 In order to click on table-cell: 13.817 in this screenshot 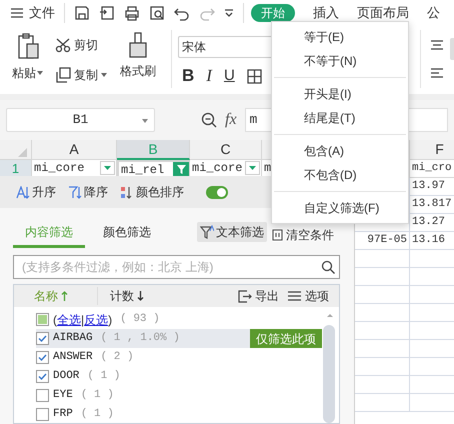, I will do `click(432, 205)`.